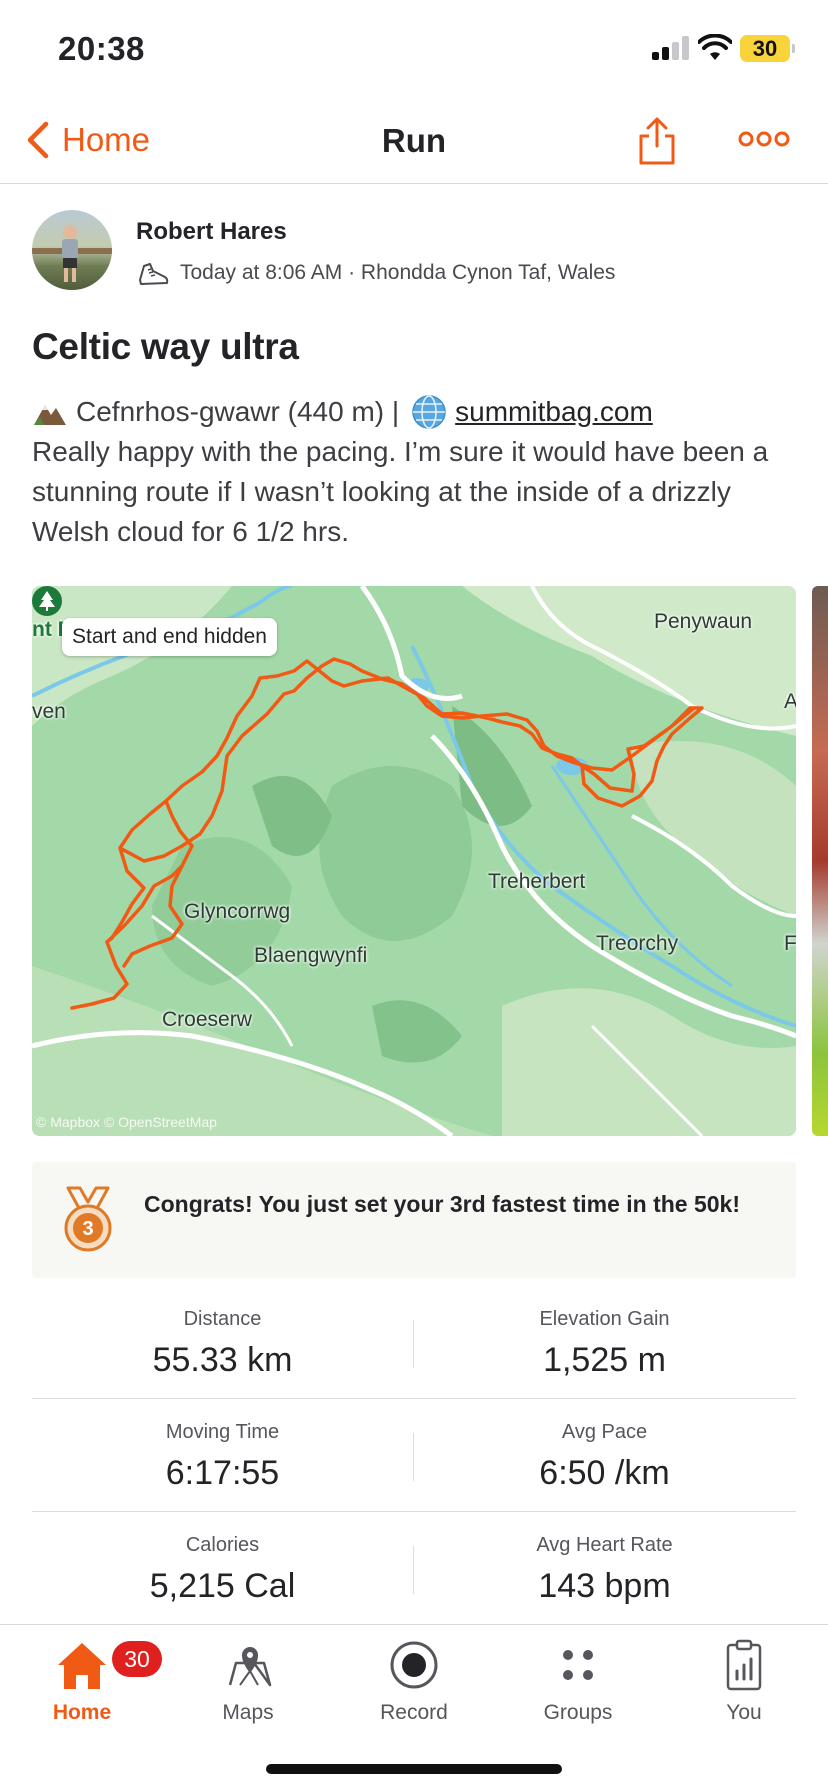 The image size is (828, 1792). I want to click on groups-icon, so click(578, 1665).